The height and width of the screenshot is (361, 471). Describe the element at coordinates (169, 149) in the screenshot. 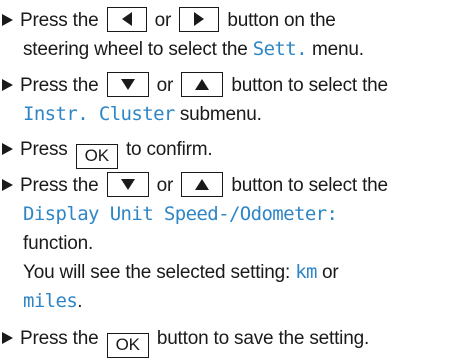

I see `step-text: to confirm.` at that location.